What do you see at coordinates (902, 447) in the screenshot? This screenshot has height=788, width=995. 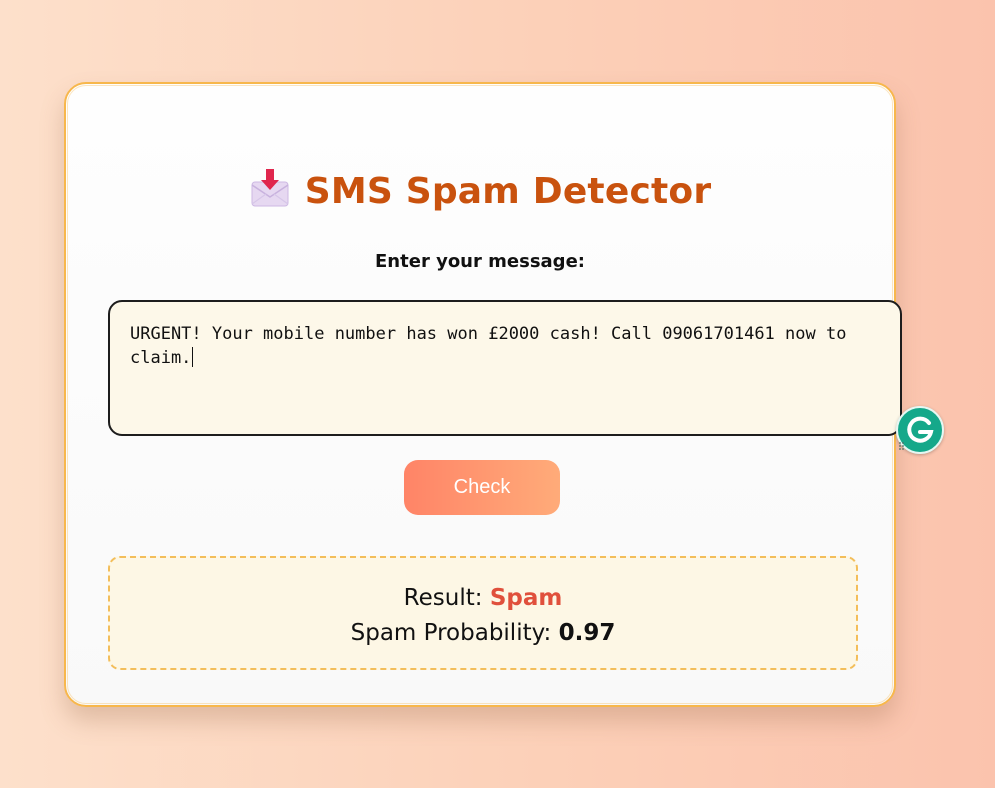 I see `drag-handle-icon` at bounding box center [902, 447].